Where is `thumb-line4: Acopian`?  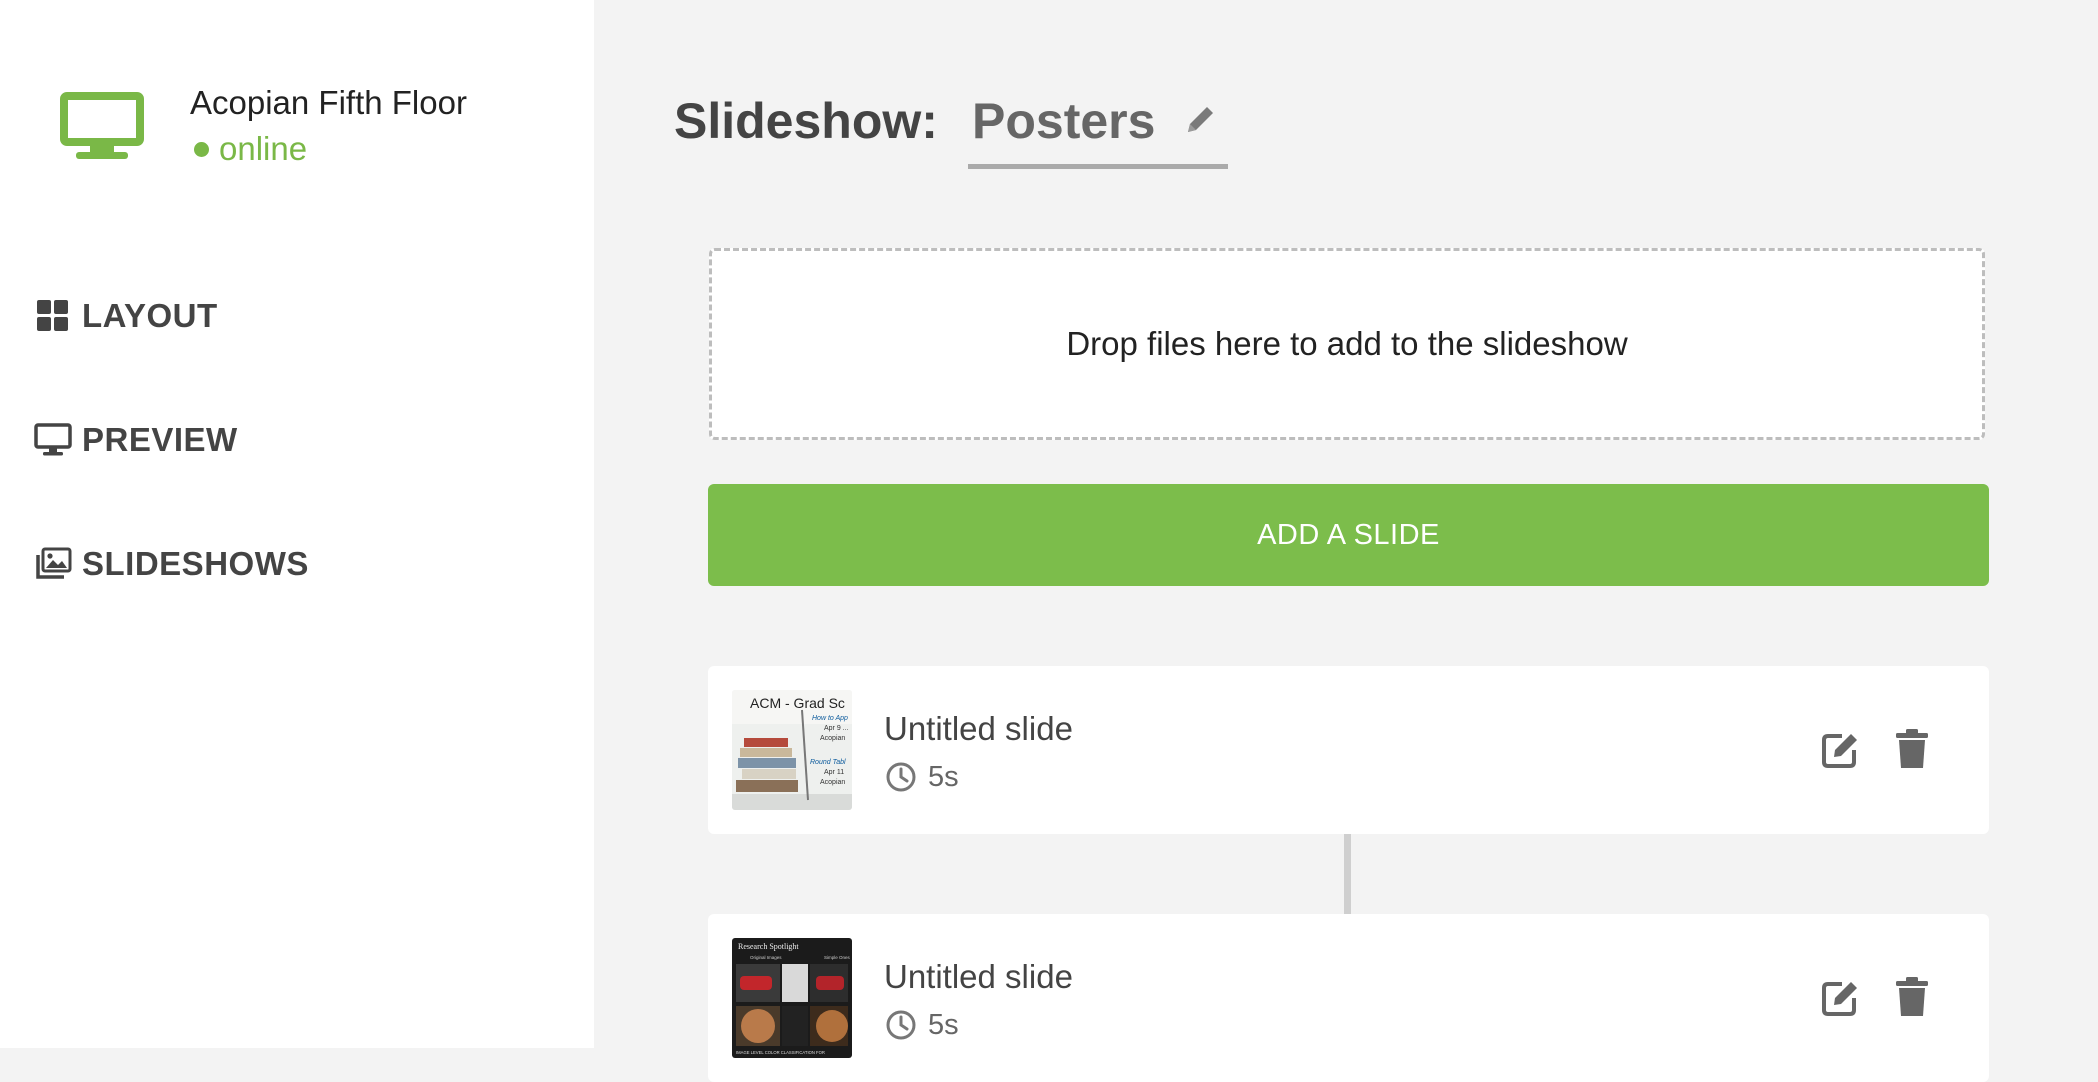
thumb-line4: Acopian is located at coordinates (832, 738).